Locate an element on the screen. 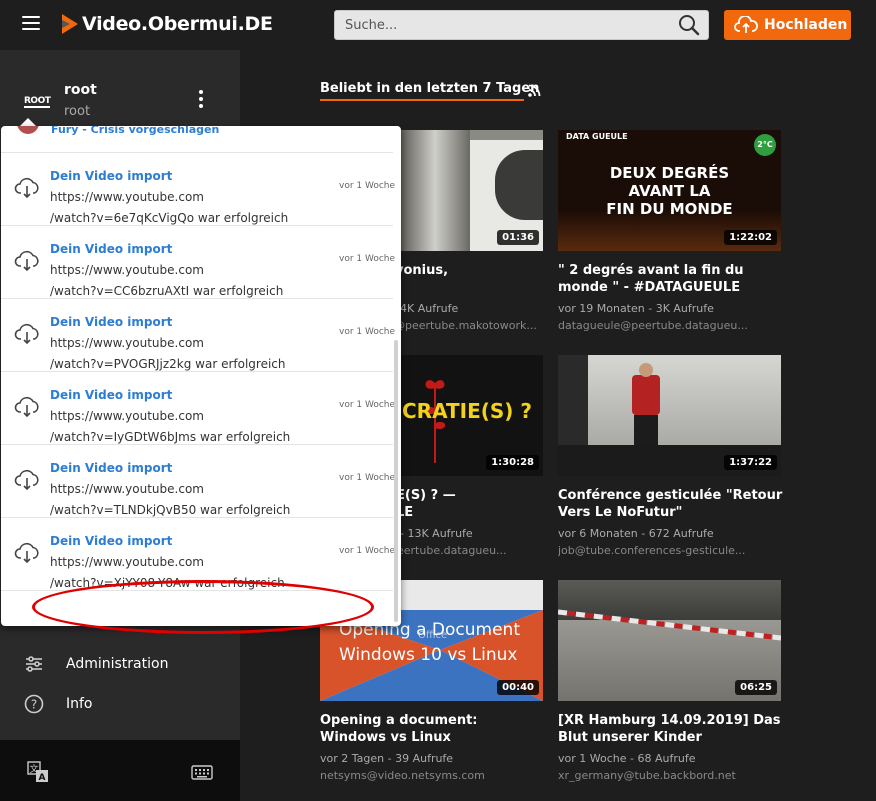 The height and width of the screenshot is (801, 876). thumb-tag: DATA GUEULE is located at coordinates (597, 136).